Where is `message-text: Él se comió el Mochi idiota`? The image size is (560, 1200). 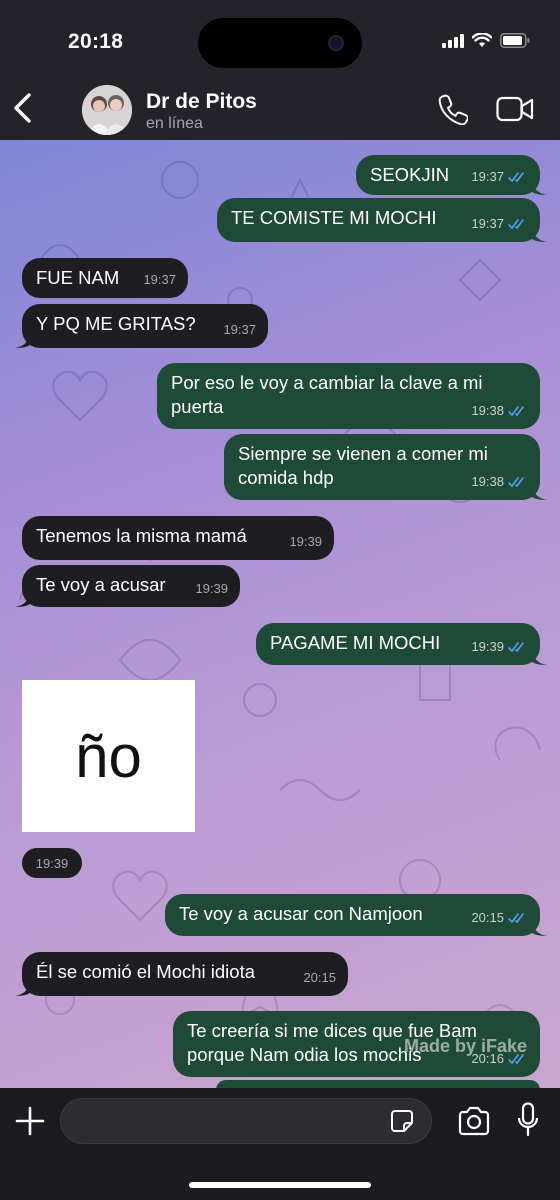
message-text: Él se comió el Mochi idiota is located at coordinates (146, 971).